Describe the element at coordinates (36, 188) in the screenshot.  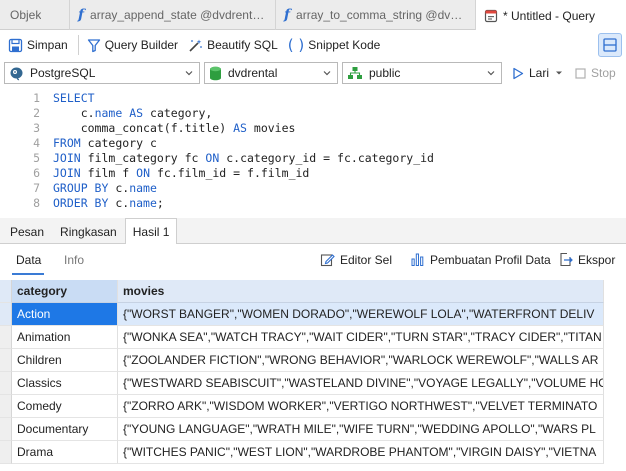
I see `line-number: 7` at that location.